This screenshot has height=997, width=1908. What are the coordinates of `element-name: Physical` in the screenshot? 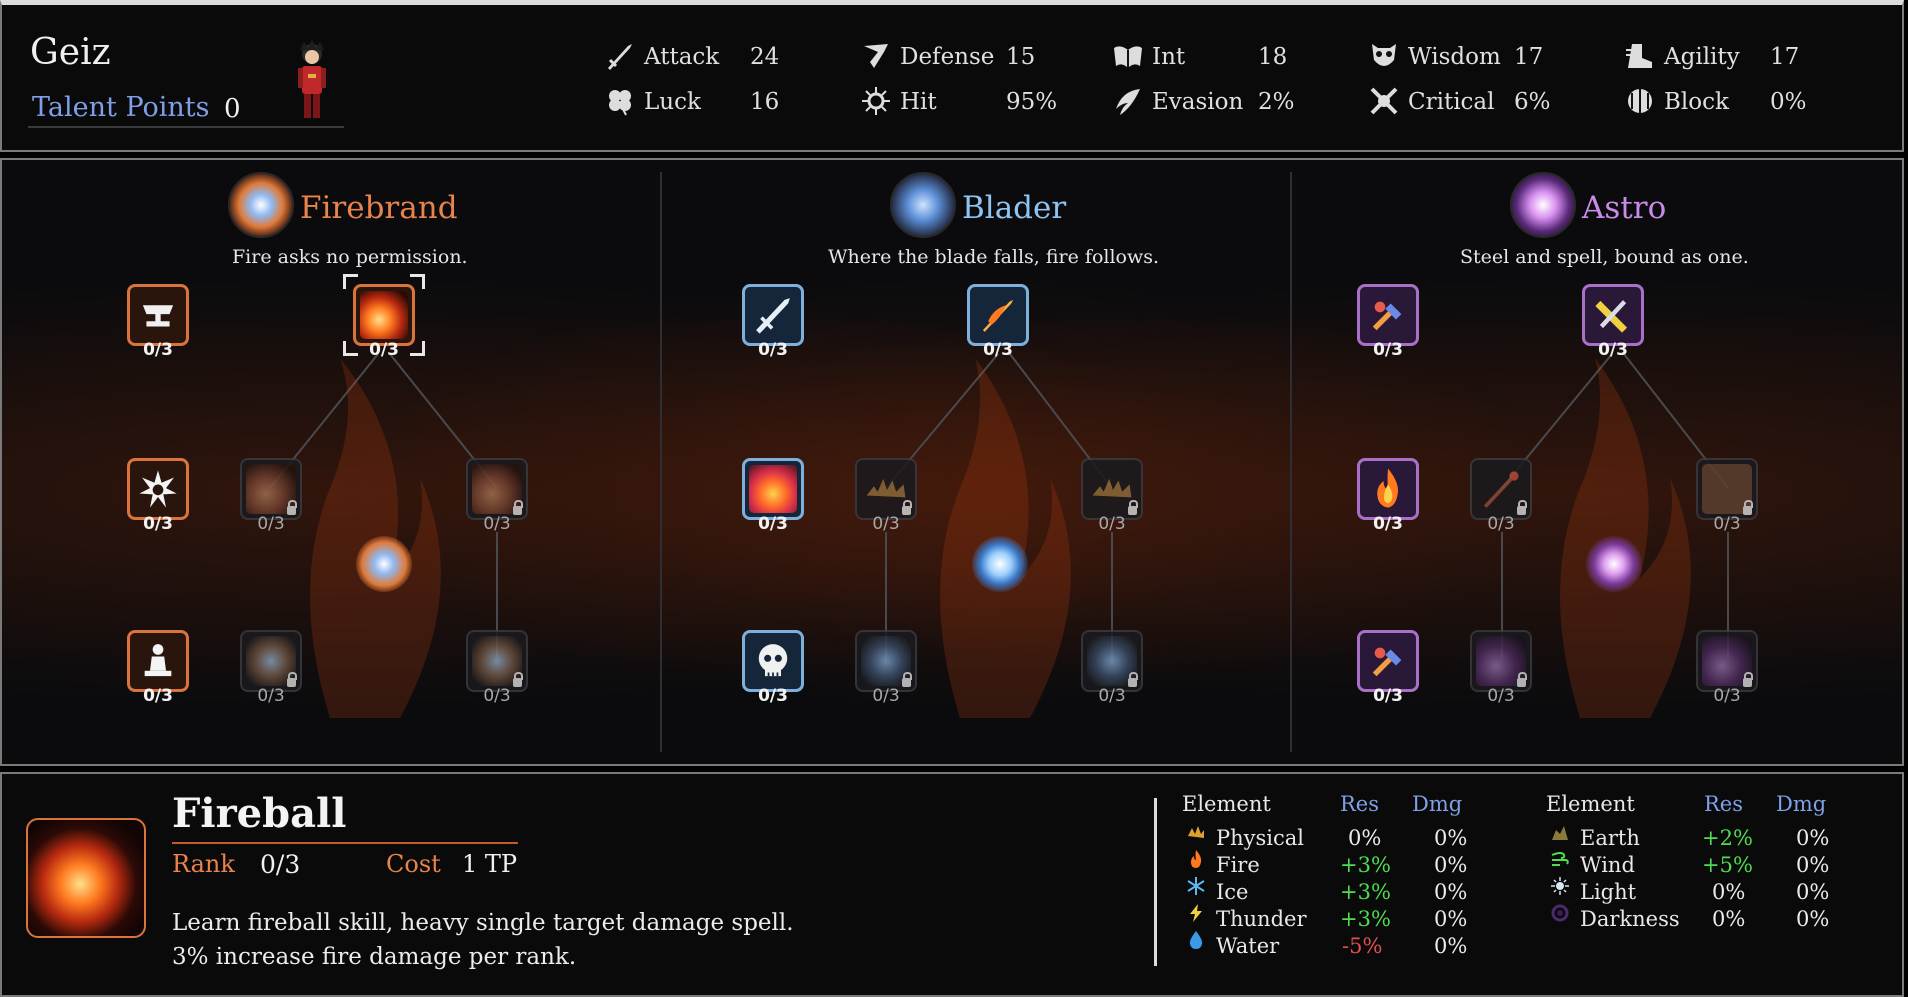 It's located at (1260, 838).